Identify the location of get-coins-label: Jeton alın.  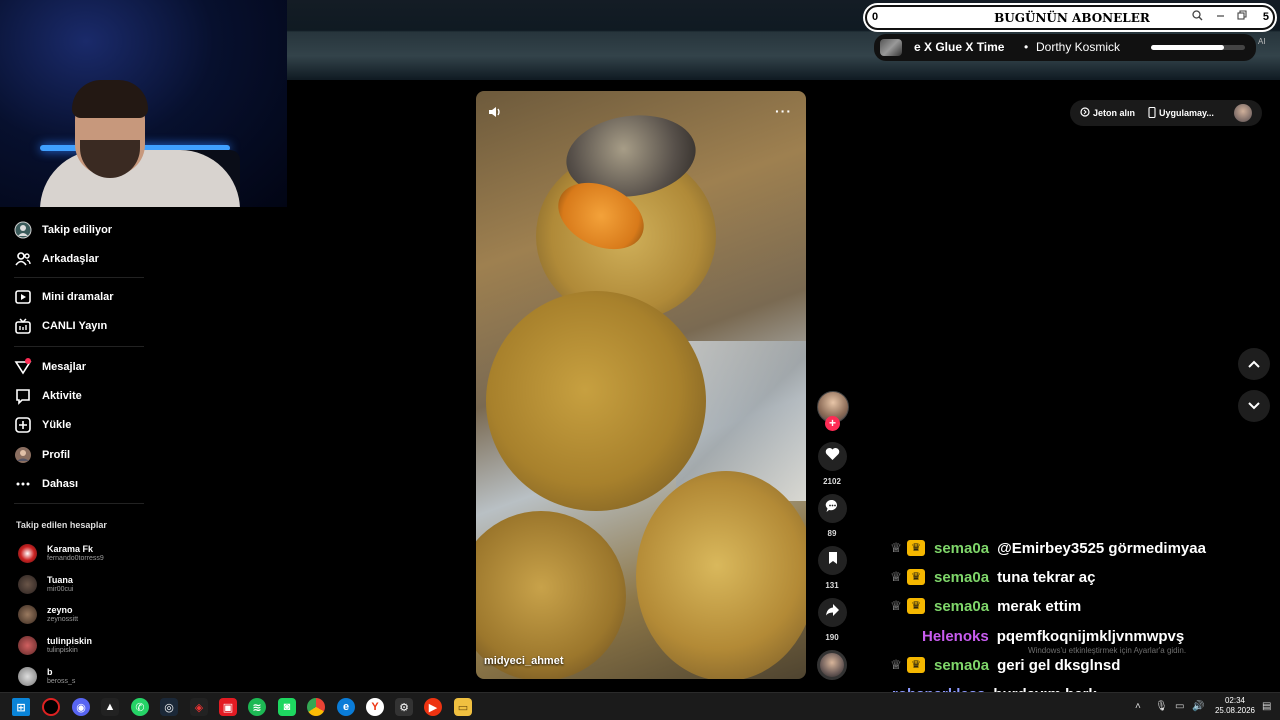
(1114, 113).